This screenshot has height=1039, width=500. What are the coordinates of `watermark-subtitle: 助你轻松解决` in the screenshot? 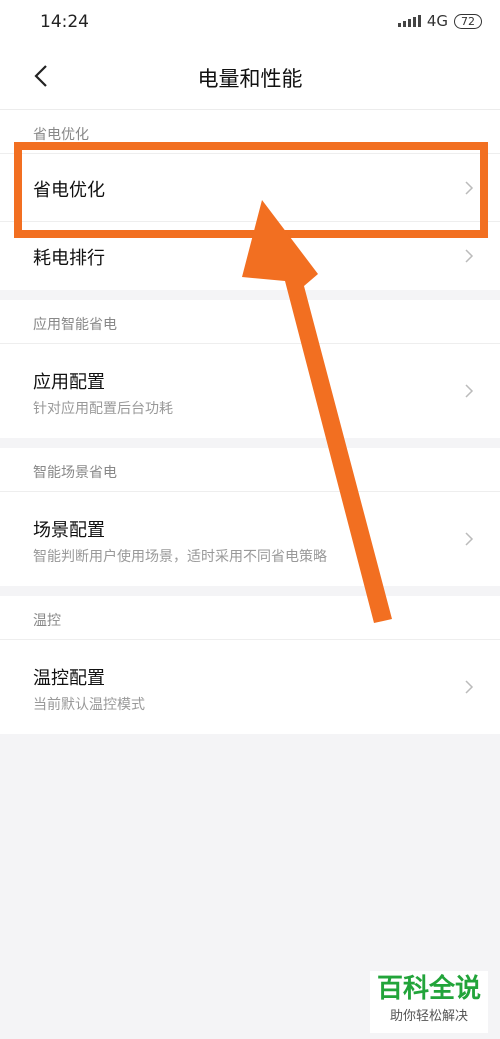 It's located at (428, 1016).